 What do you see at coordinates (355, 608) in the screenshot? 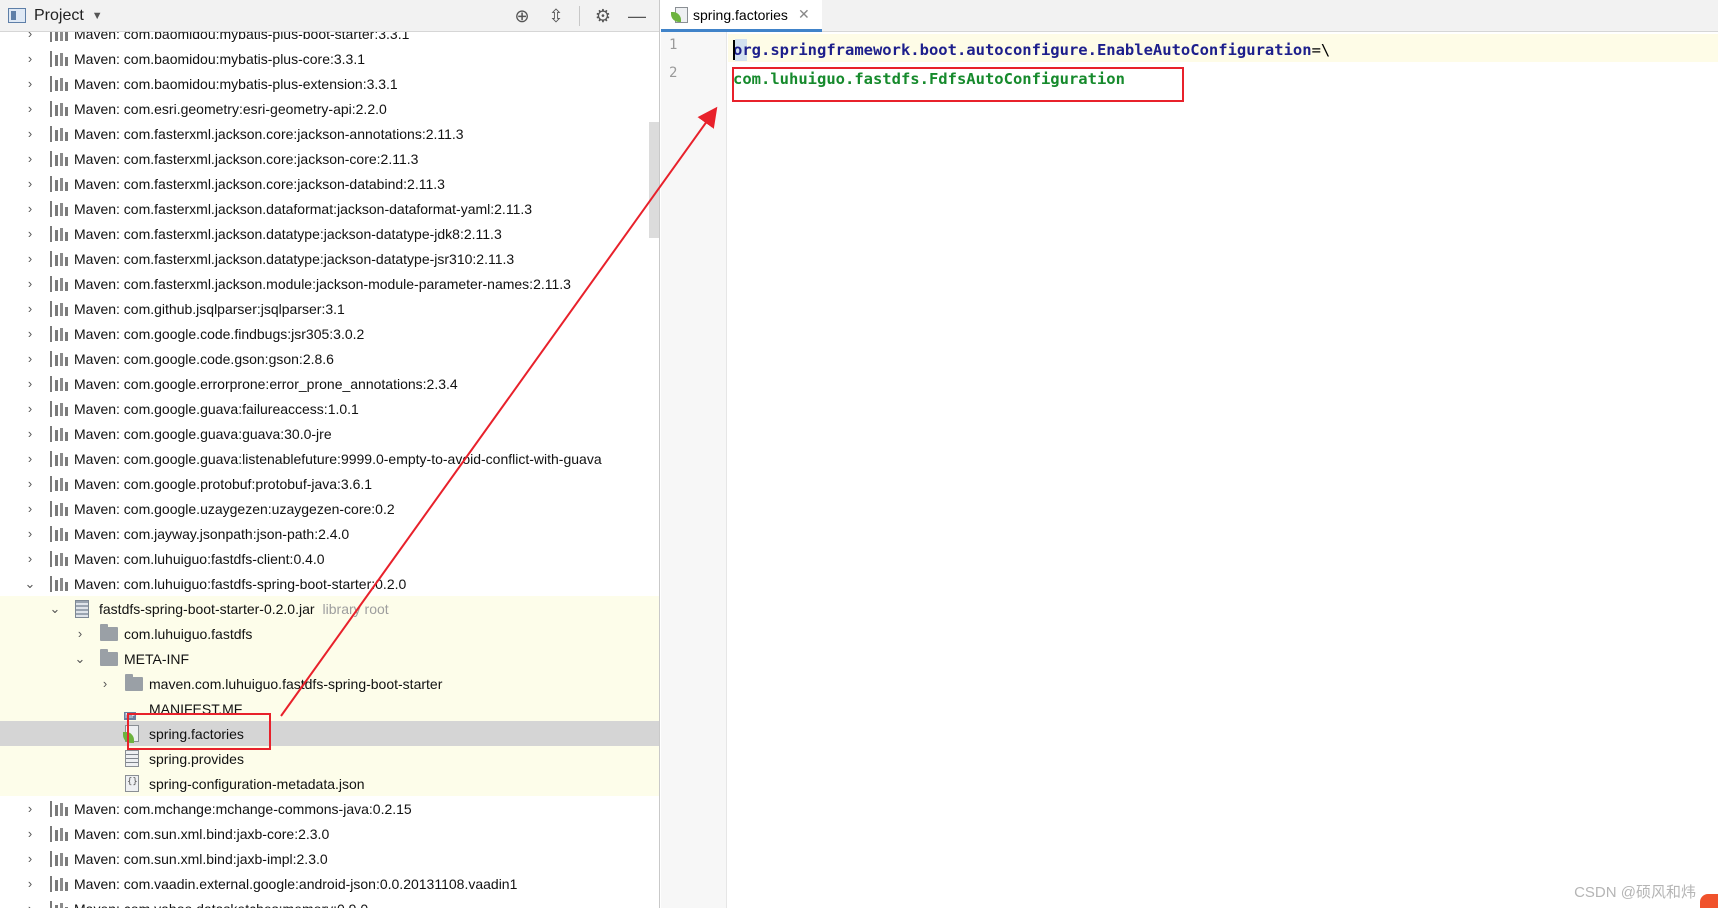
I see `library-root-hint: library root` at bounding box center [355, 608].